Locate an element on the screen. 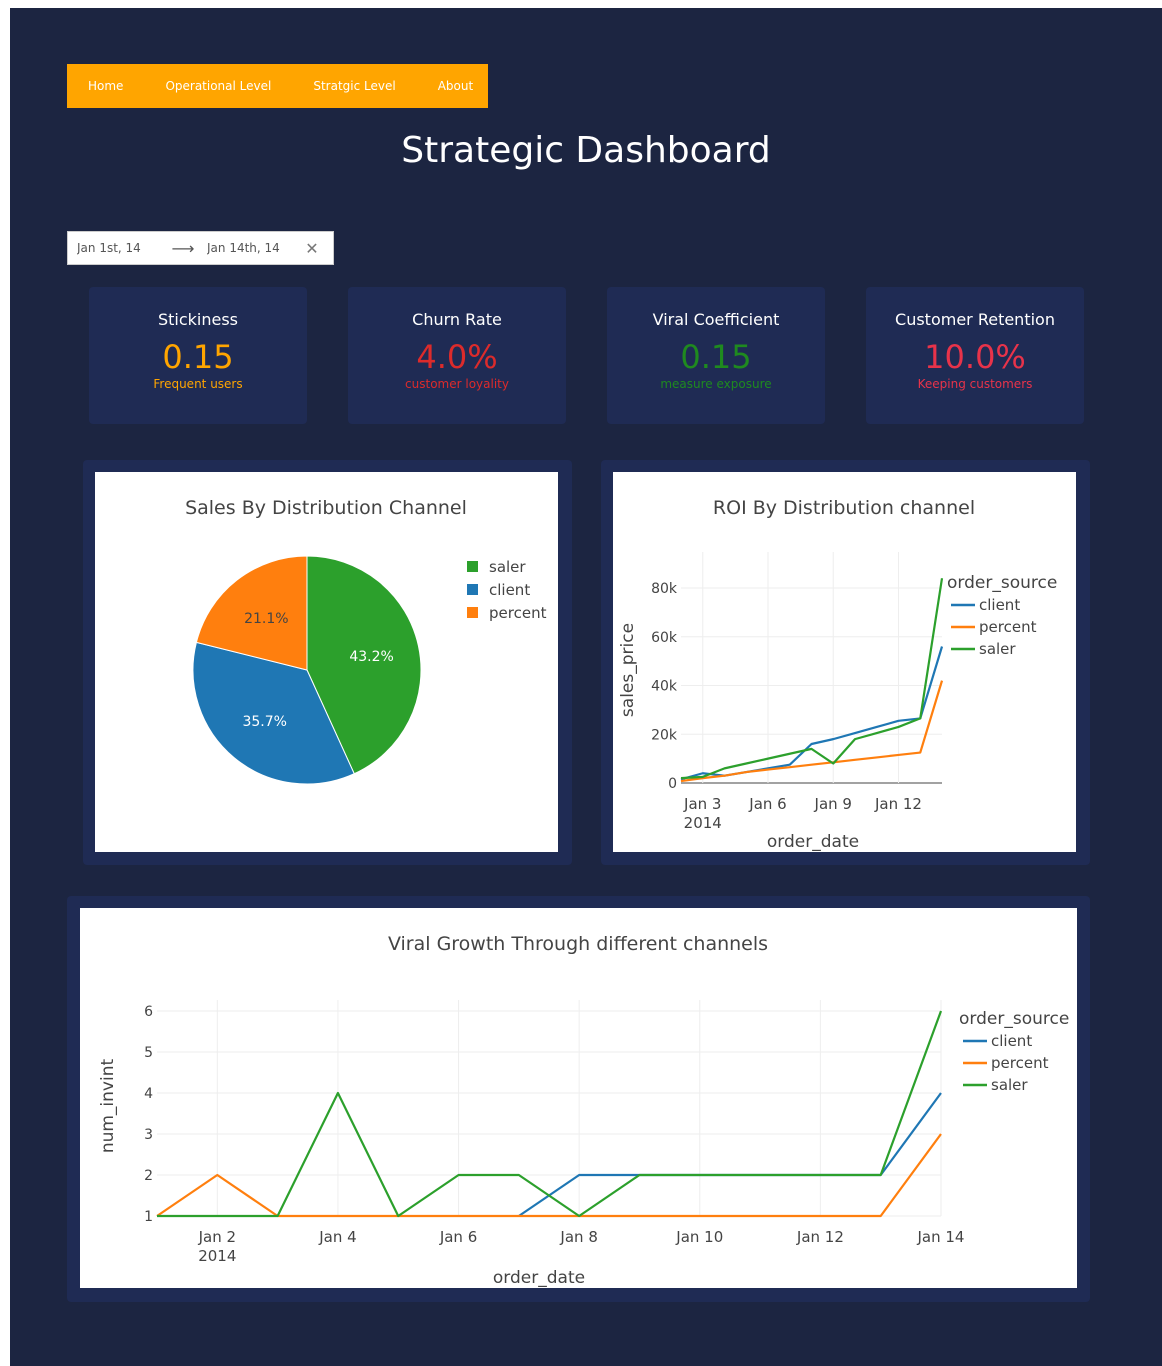 The image size is (1162, 1366). pie-slice-label: 43.2% is located at coordinates (371, 657).